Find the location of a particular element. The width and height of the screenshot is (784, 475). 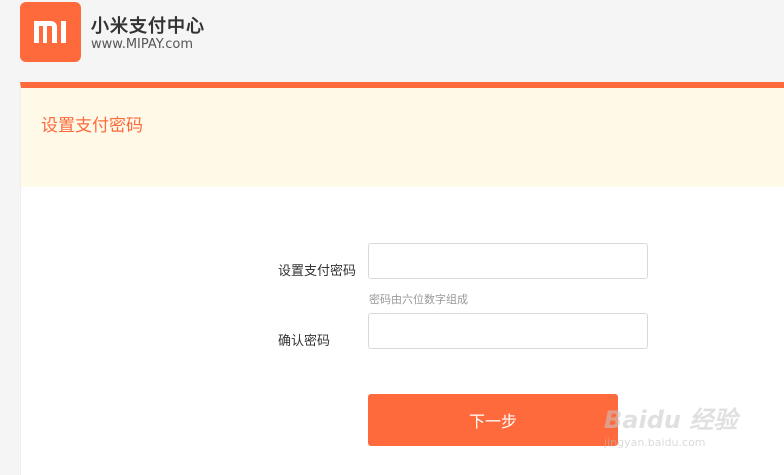

watermark-logo: Baidu 经验 is located at coordinates (671, 420).